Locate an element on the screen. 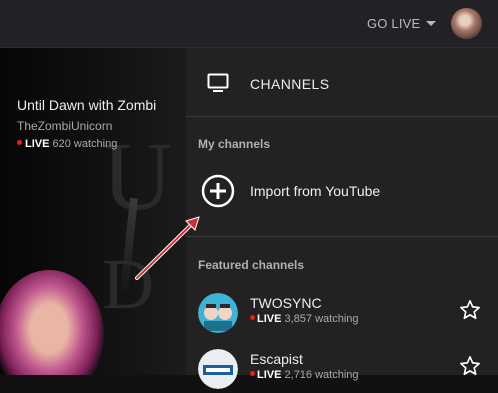 The height and width of the screenshot is (393, 498). import-from-youtube-button: Import from YouTube is located at coordinates (342, 192).